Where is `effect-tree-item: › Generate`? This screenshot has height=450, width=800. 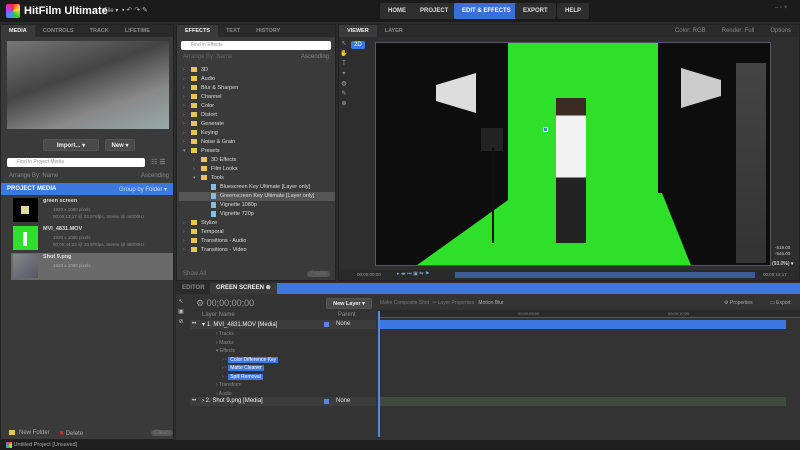
effect-tree-item: › Generate is located at coordinates (257, 124).